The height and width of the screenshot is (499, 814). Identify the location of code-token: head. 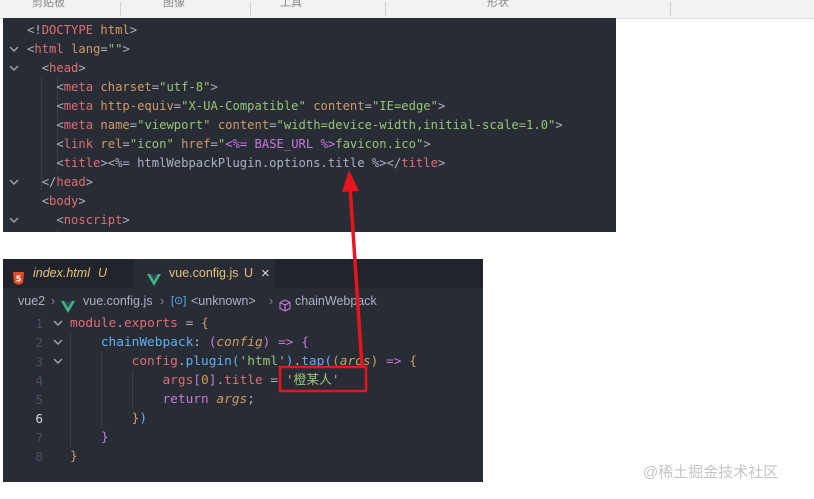
(71, 182).